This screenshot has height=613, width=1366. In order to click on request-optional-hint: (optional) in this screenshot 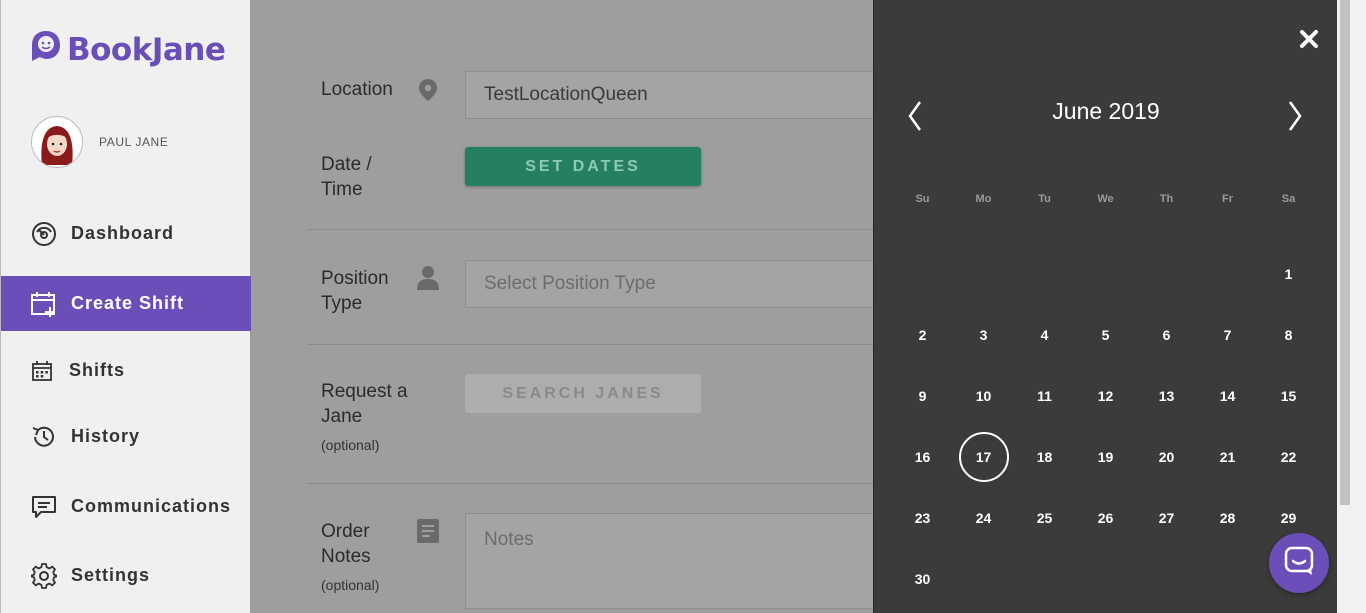, I will do `click(350, 445)`.